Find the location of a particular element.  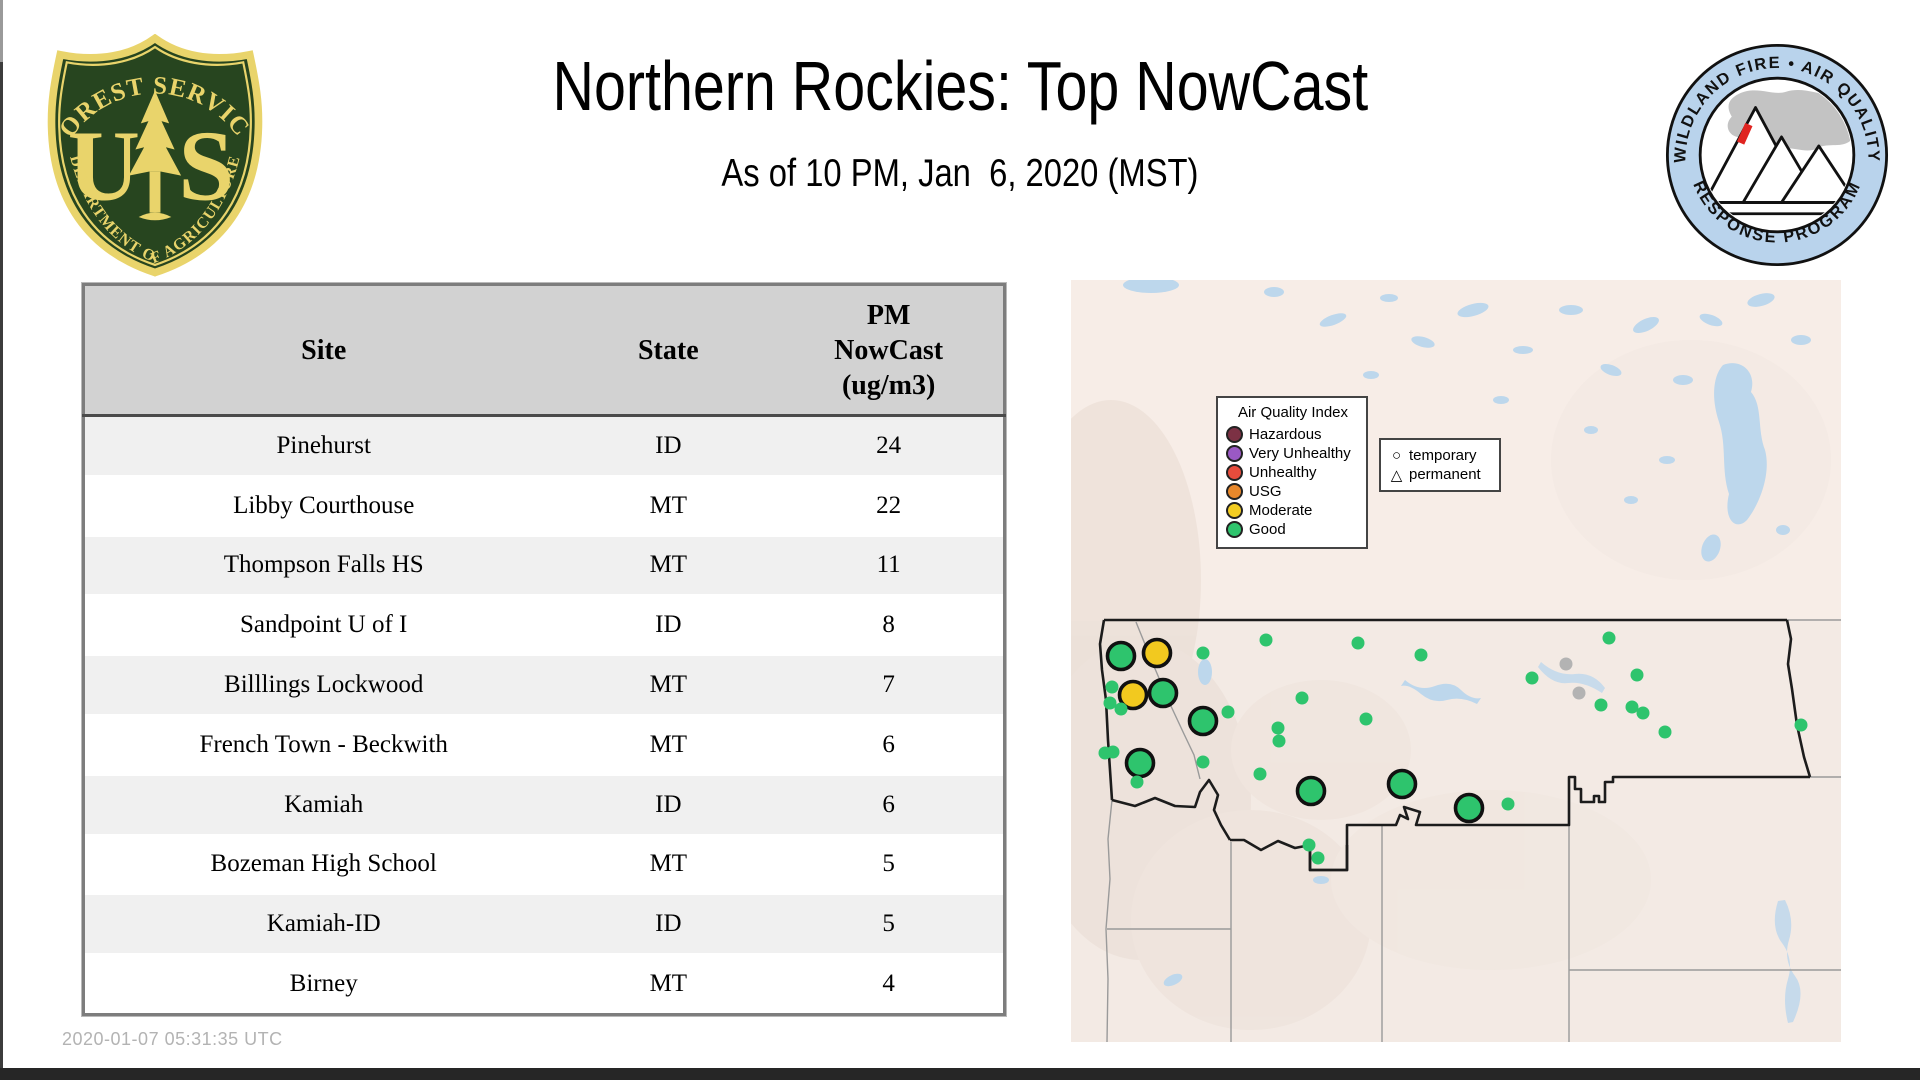

table-cell-site: Kamiah is located at coordinates (323, 804).